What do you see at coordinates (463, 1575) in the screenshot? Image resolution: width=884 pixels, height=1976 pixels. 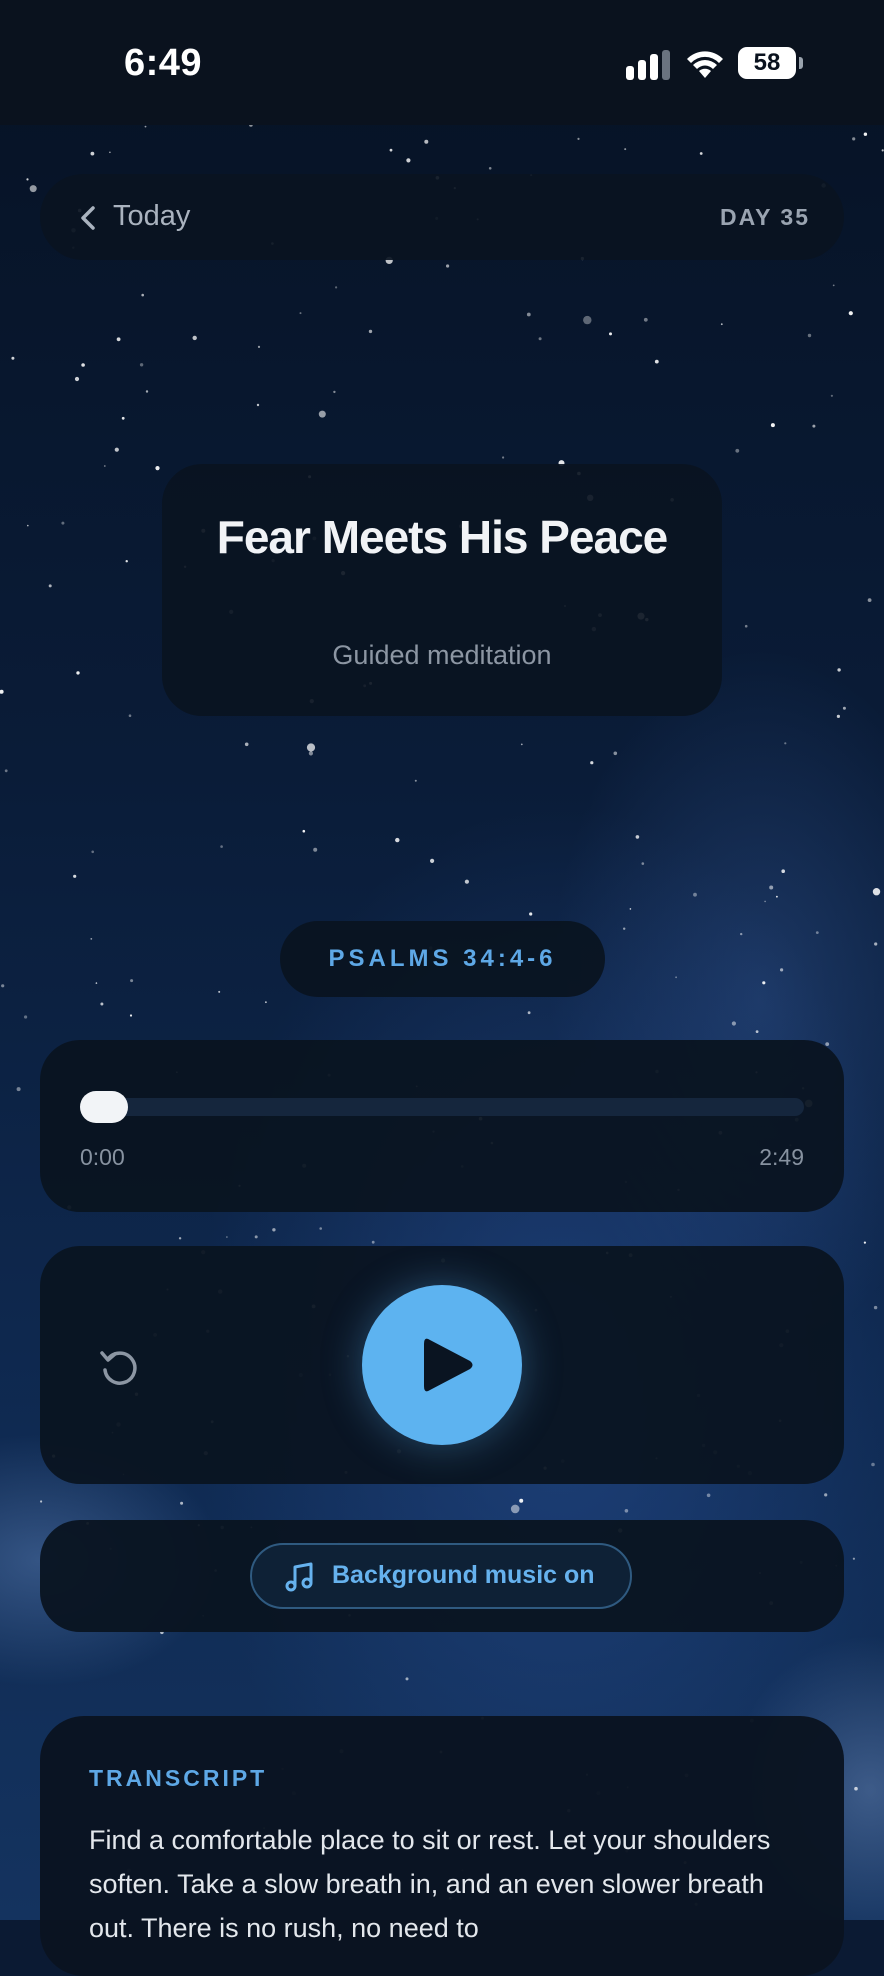 I see `background-music-label: Background music on` at bounding box center [463, 1575].